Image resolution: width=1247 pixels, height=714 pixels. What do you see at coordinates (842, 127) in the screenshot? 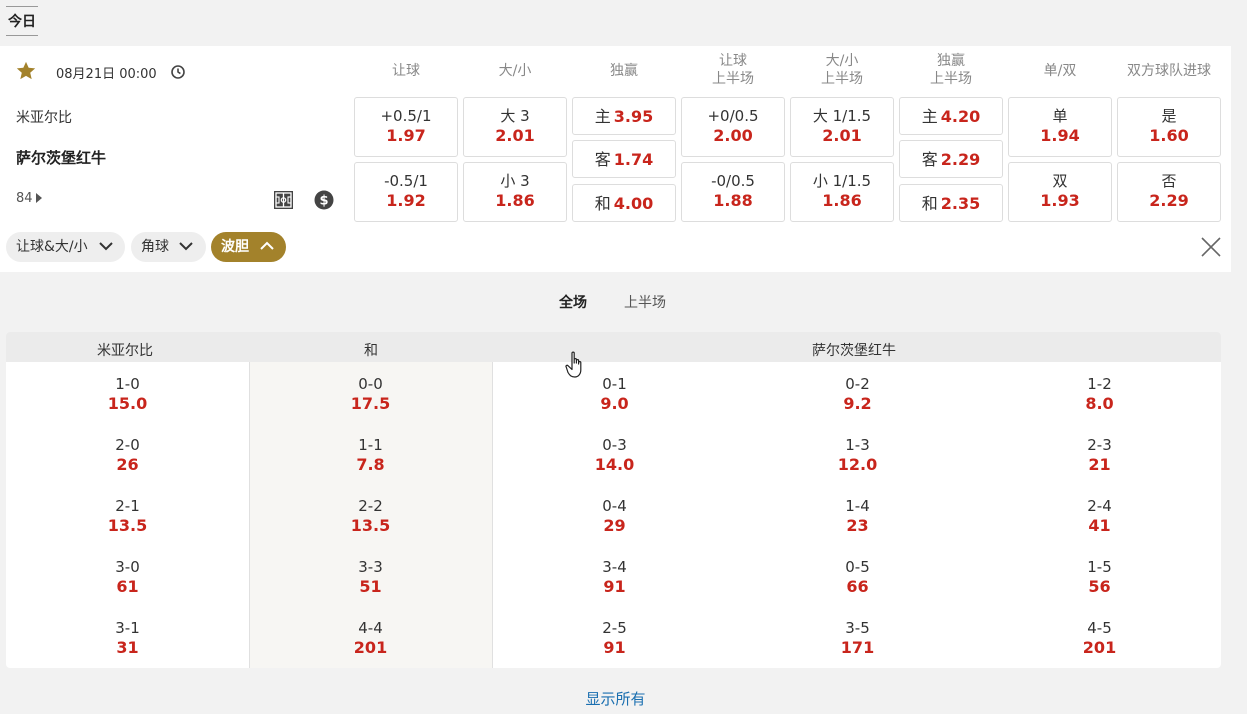
I see `odds-button: 大 1/1.5 2.01` at bounding box center [842, 127].